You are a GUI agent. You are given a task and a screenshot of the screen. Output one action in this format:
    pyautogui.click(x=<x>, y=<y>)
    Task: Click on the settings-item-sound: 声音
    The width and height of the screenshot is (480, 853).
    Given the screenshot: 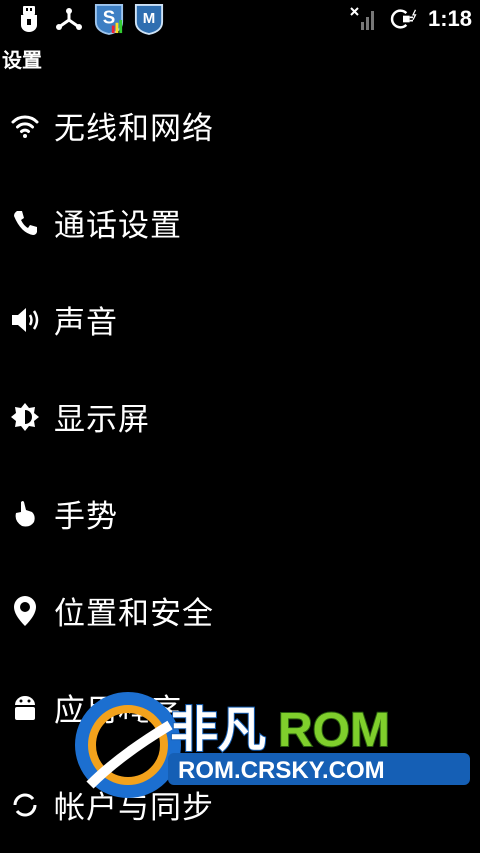 What is the action you would take?
    pyautogui.click(x=240, y=319)
    